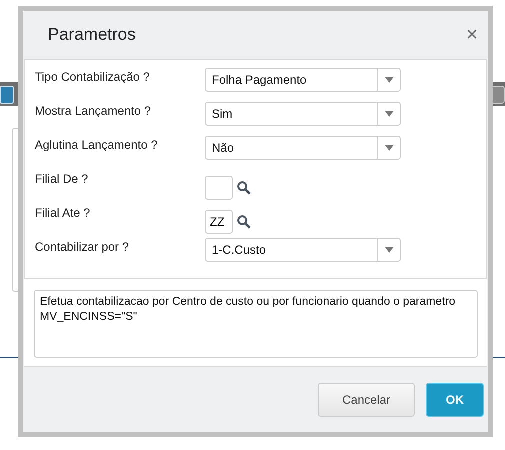 This screenshot has width=505, height=450. What do you see at coordinates (303, 250) in the screenshot?
I see `dropdown: 1-C.Custo` at bounding box center [303, 250].